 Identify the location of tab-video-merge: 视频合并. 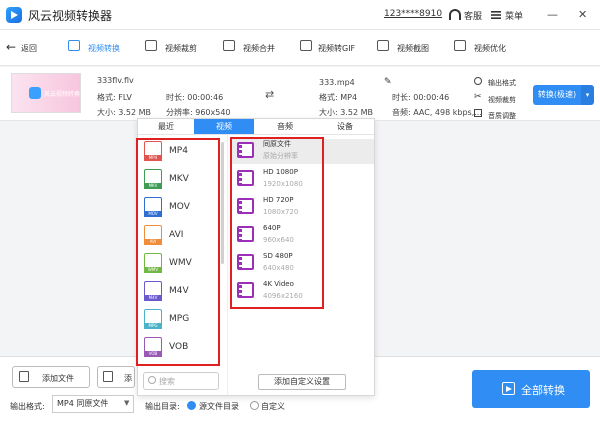
(259, 48).